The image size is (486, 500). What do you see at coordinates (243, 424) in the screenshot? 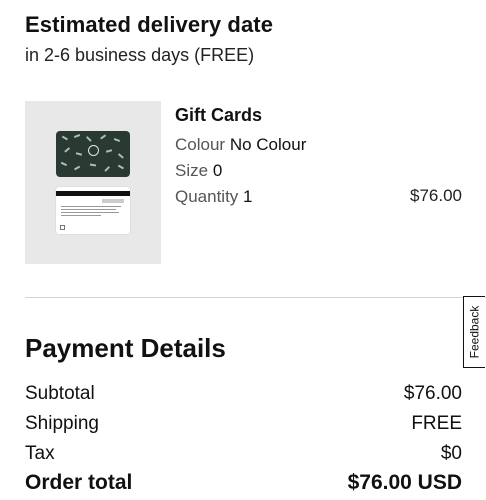
I see `shipping-row: Shipping FREE` at bounding box center [243, 424].